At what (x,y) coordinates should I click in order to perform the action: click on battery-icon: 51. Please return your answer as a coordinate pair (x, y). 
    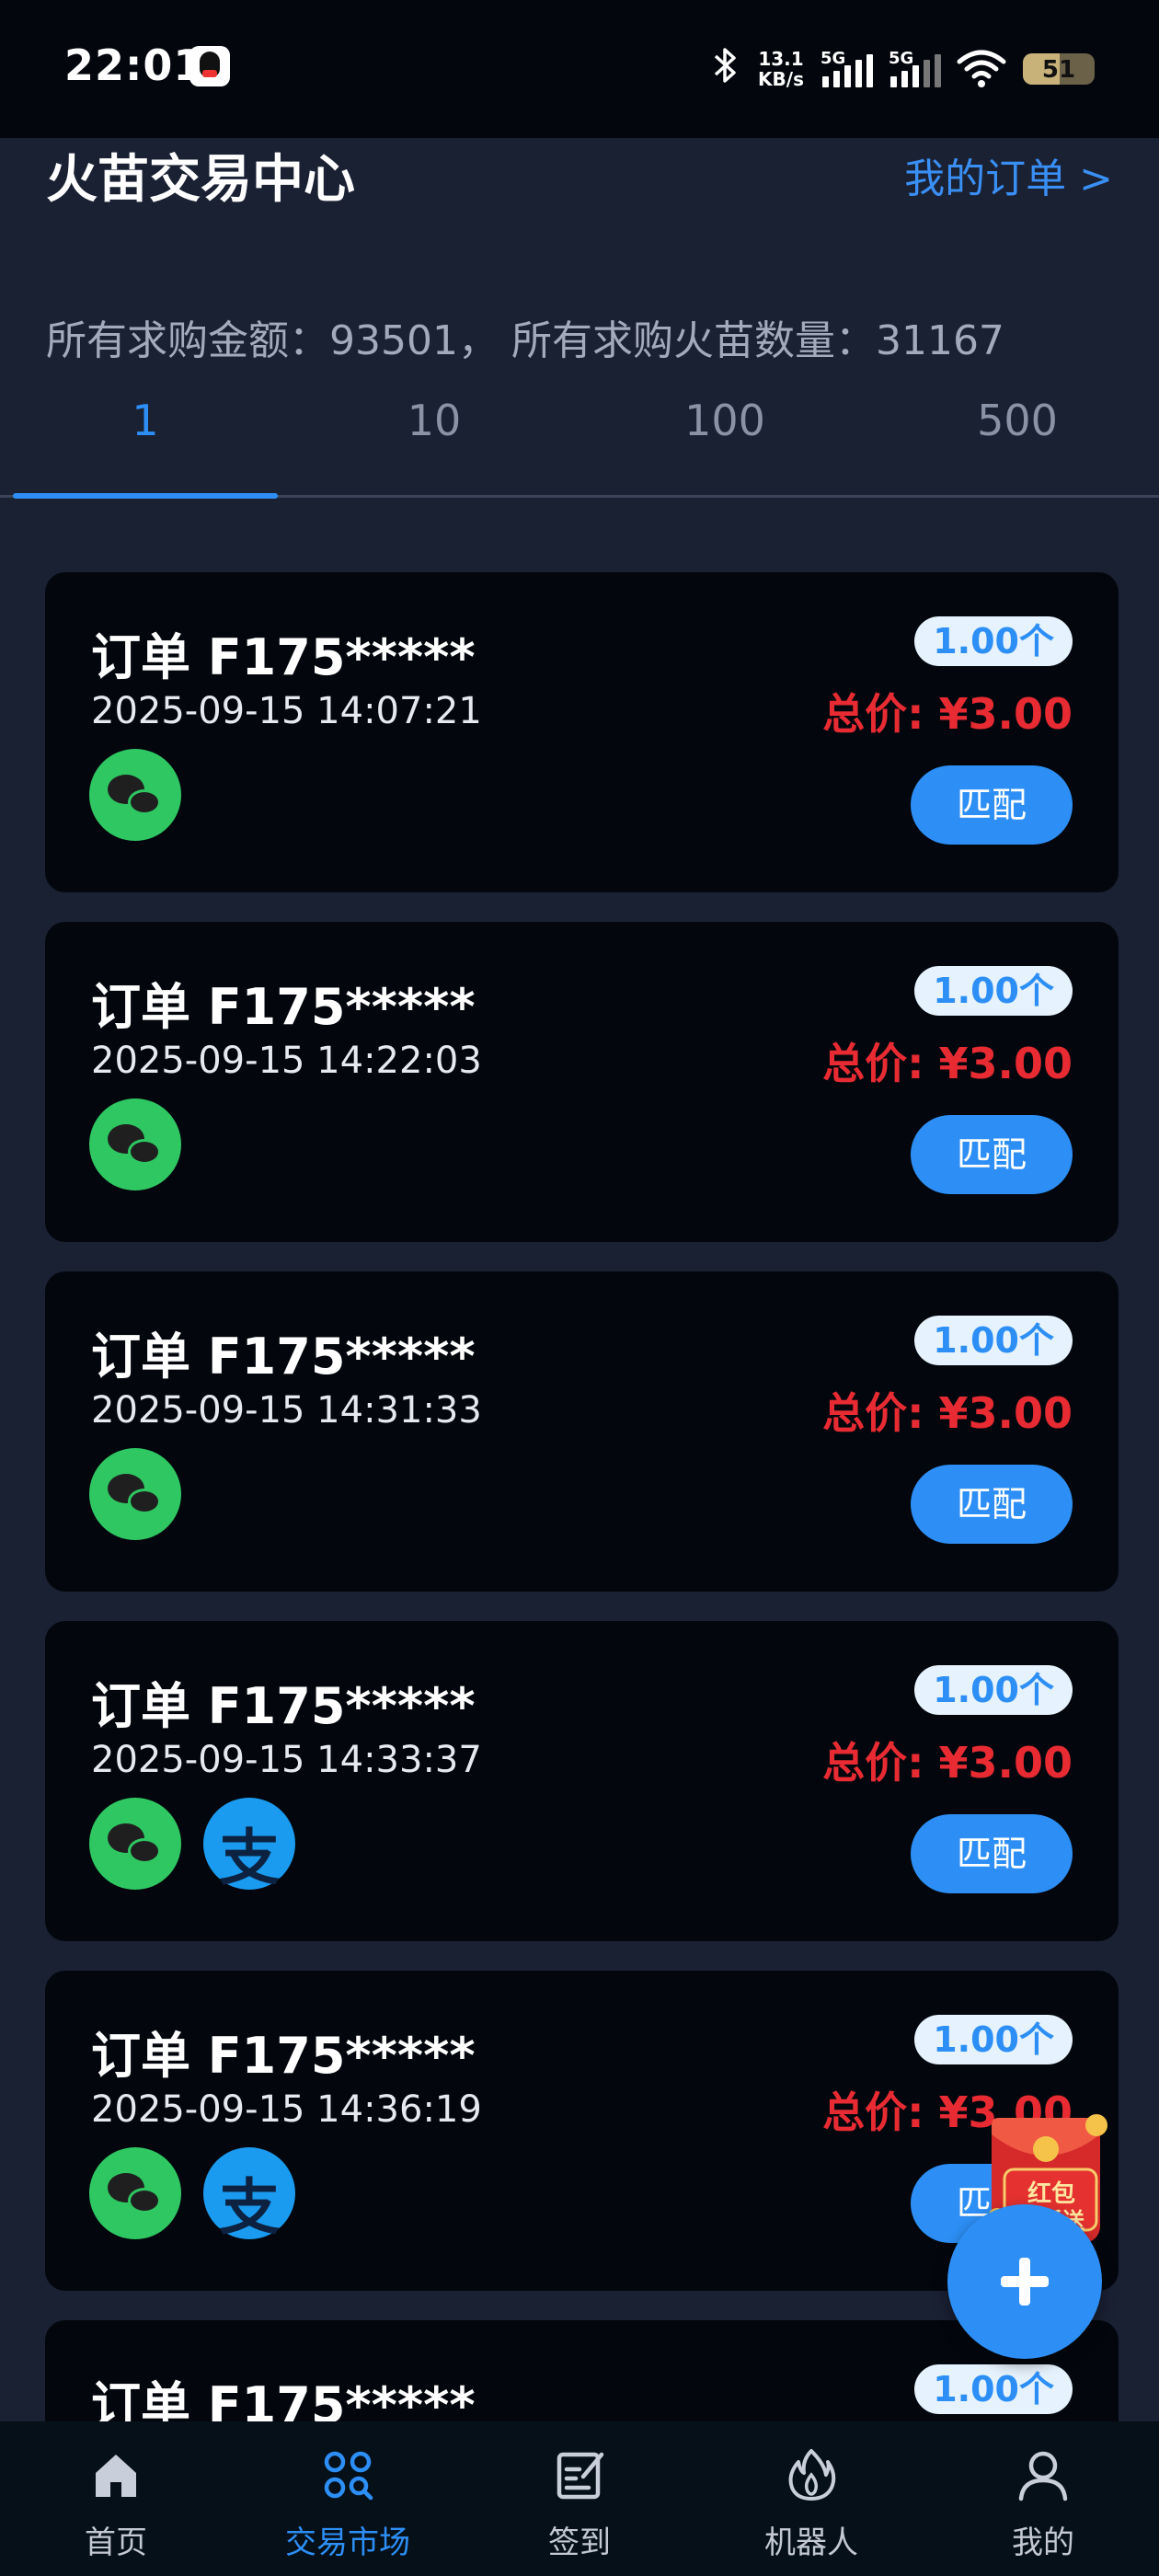
    Looking at the image, I should click on (1059, 69).